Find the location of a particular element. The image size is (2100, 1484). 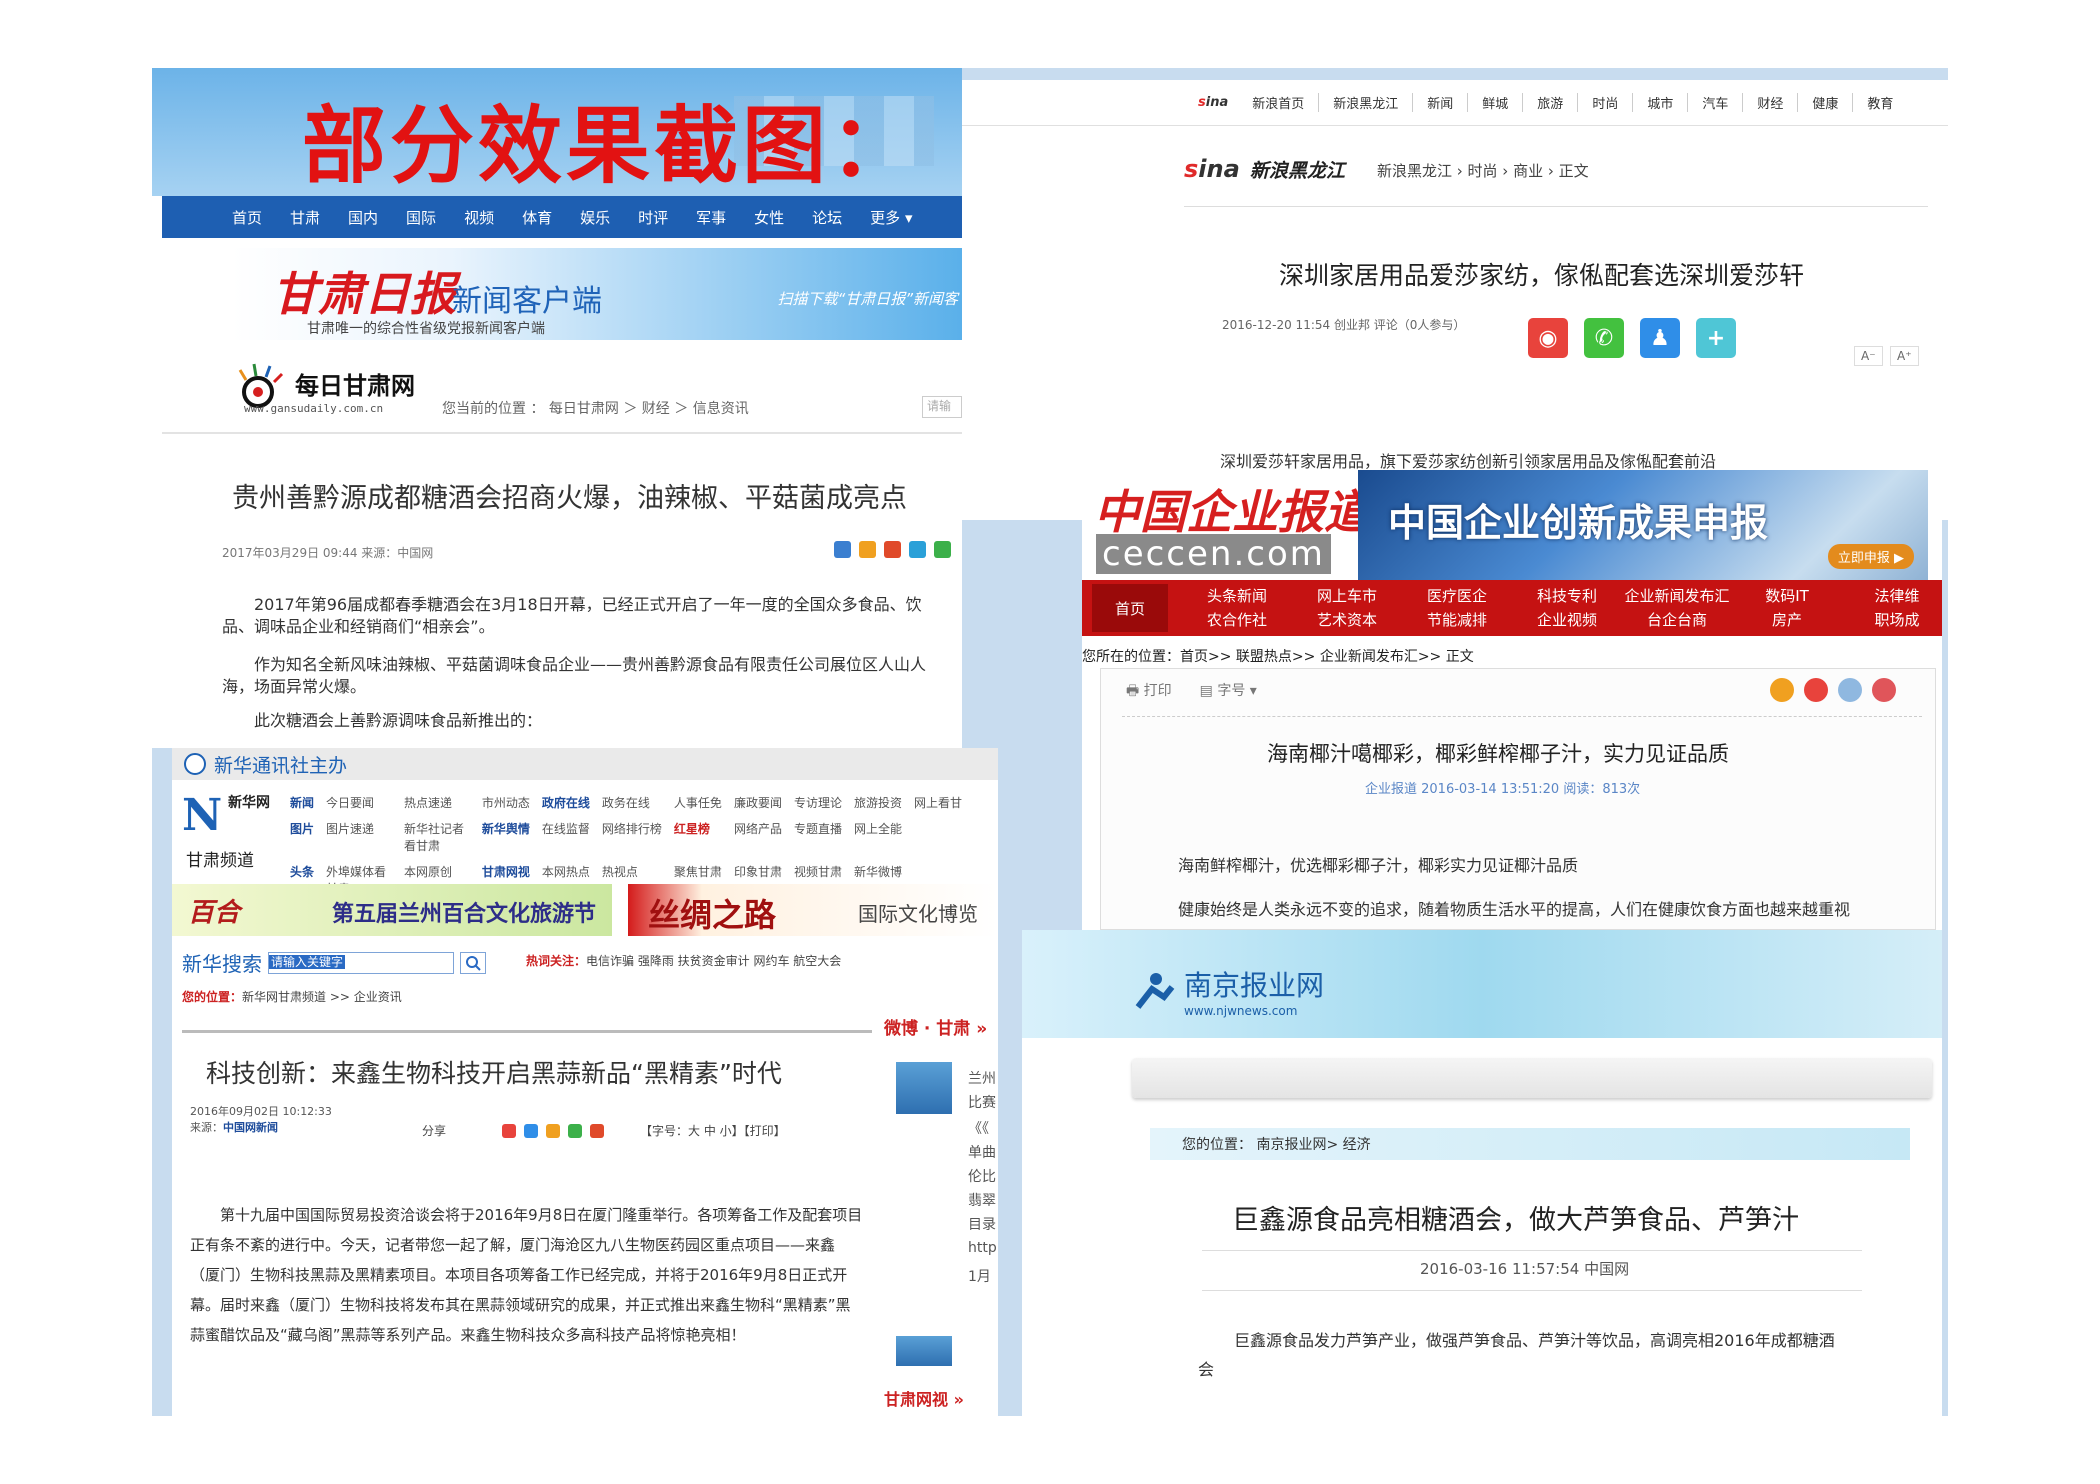

side-snippet: 目录 is located at coordinates (982, 1224).